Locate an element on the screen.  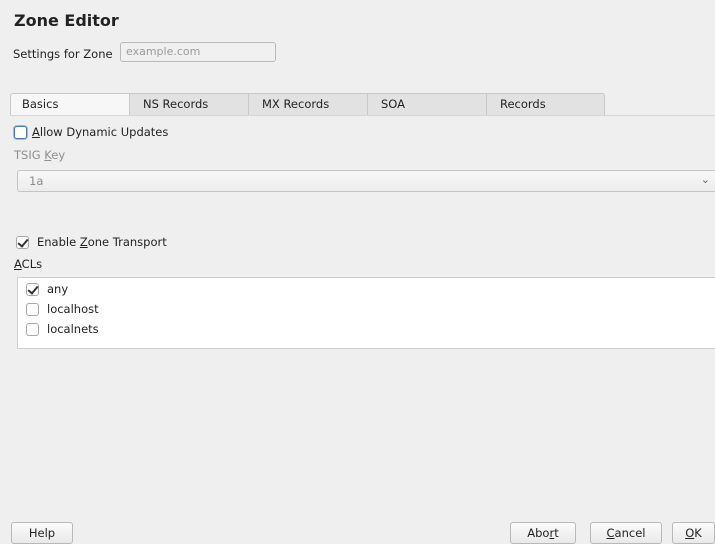
allow-dynamic-updates-mnemonic: A is located at coordinates (36, 132).